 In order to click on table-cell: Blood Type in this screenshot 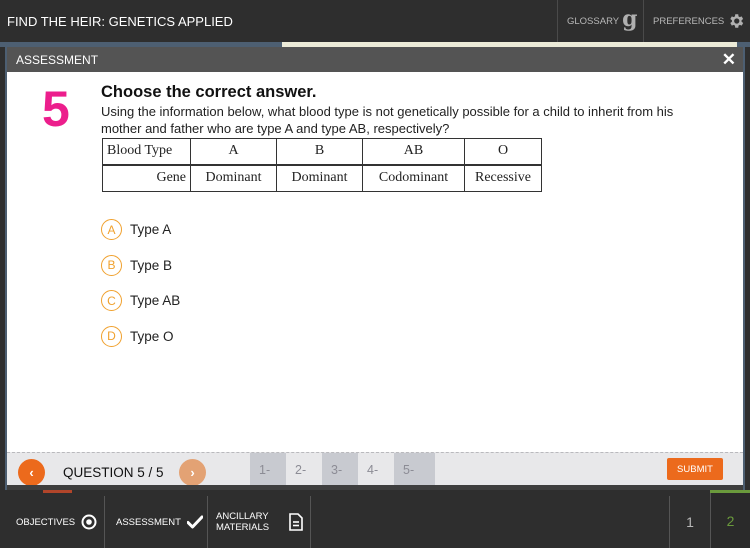, I will do `click(146, 151)`.